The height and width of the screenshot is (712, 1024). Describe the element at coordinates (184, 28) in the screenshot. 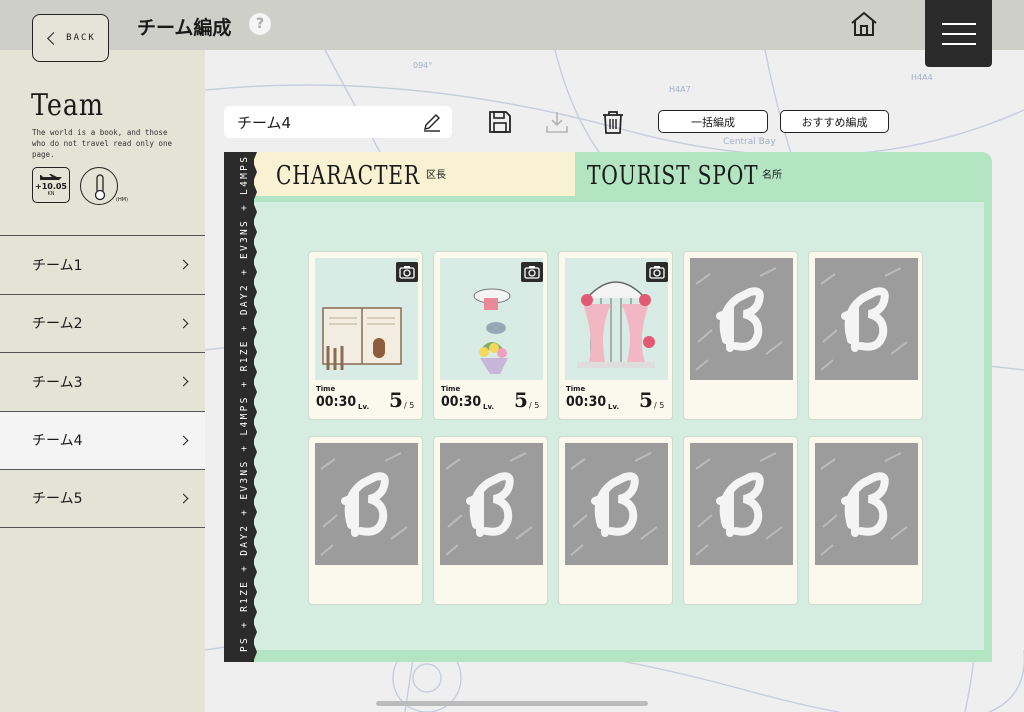

I see `page-title: チーム編成` at that location.